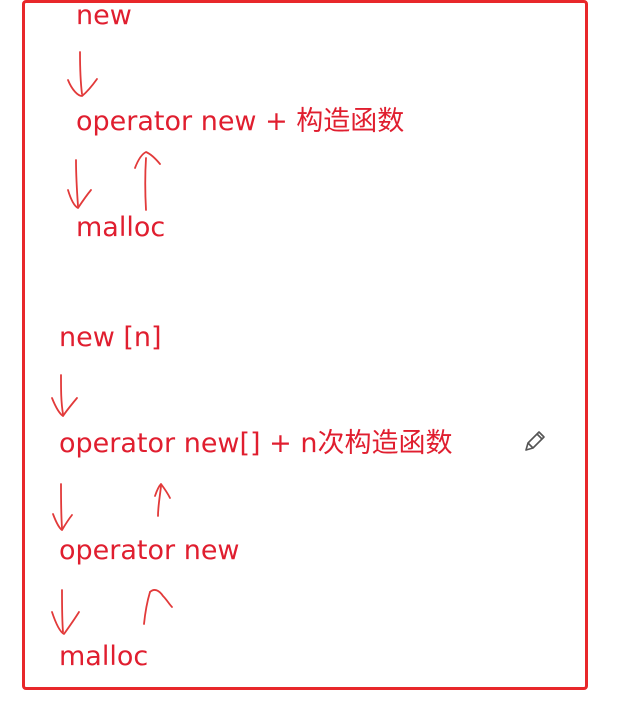  What do you see at coordinates (535, 441) in the screenshot?
I see `pencil-icon` at bounding box center [535, 441].